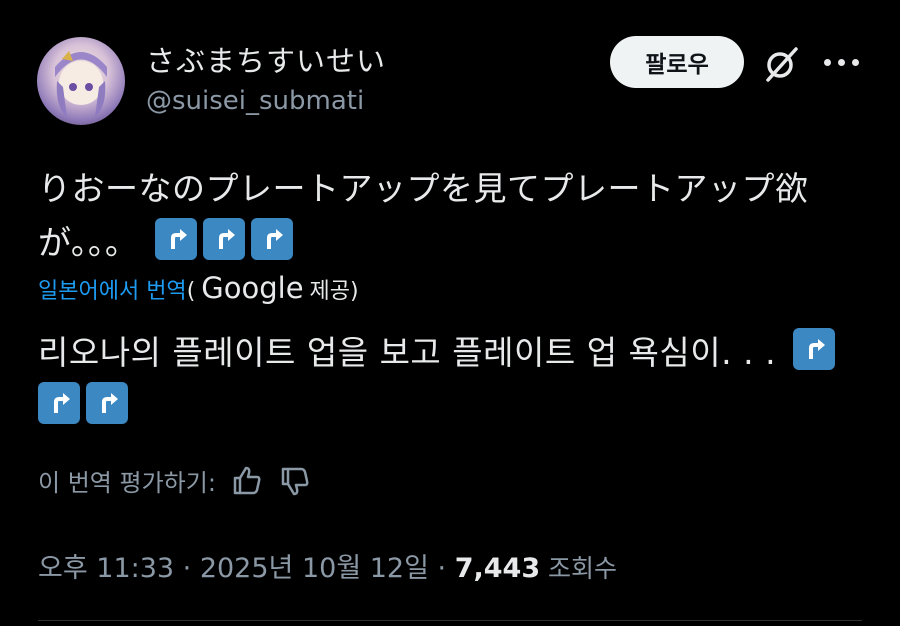 Image resolution: width=900 pixels, height=626 pixels. What do you see at coordinates (252, 288) in the screenshot?
I see `google-provider: Google` at bounding box center [252, 288].